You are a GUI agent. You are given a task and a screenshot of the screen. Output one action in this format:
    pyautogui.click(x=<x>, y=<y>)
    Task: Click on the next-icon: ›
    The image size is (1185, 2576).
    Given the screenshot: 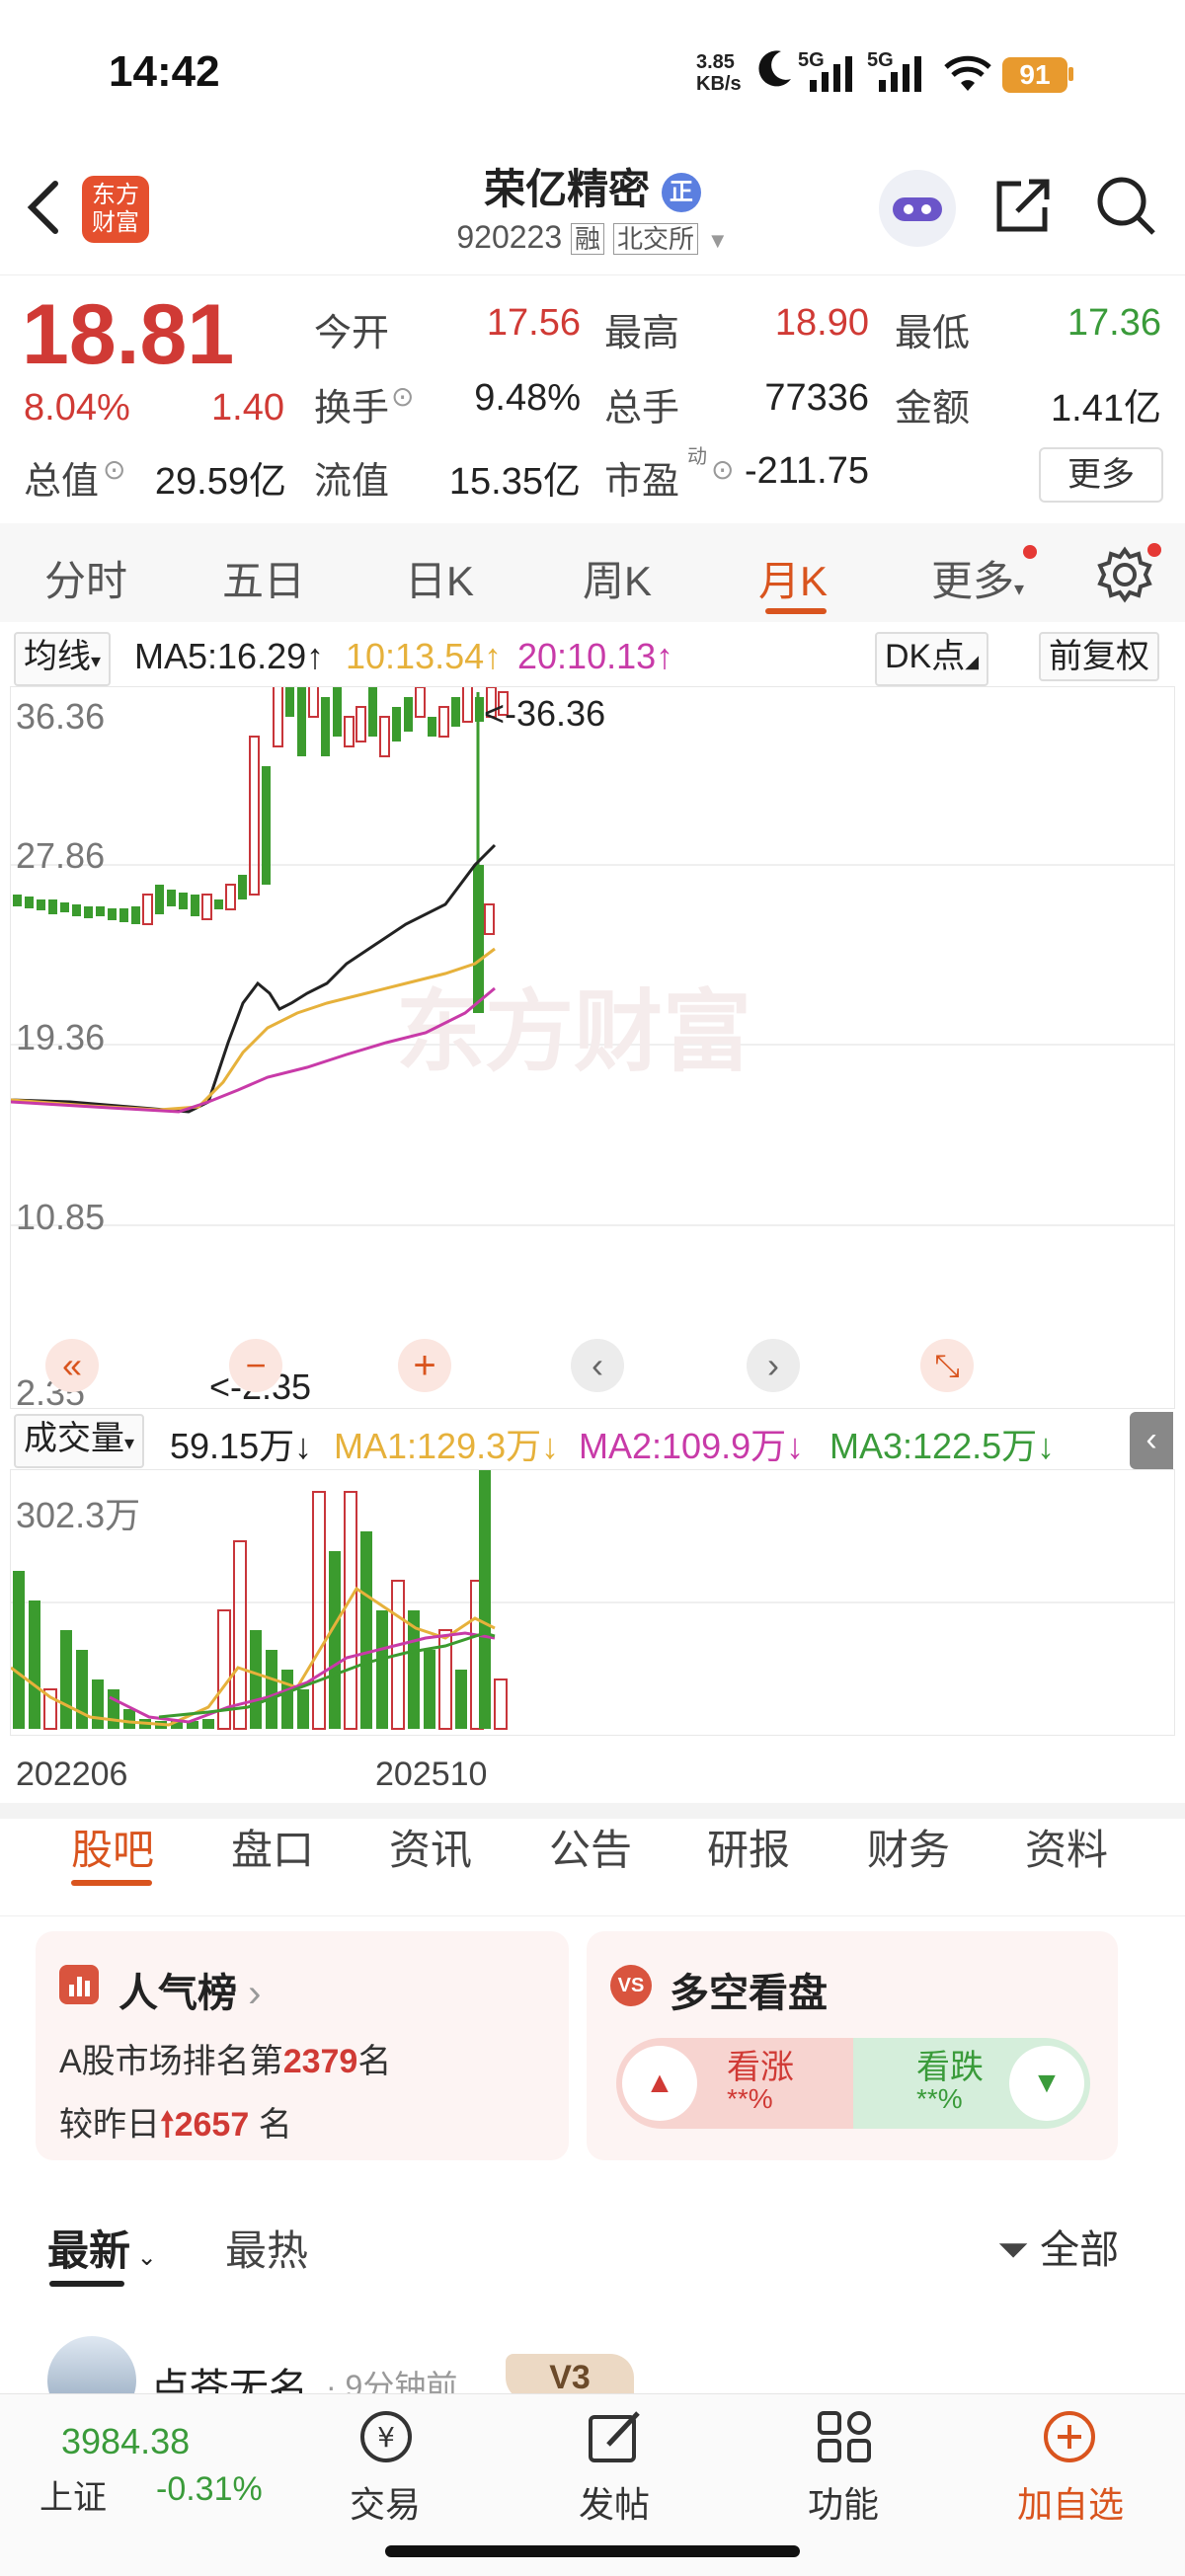 What is the action you would take?
    pyautogui.click(x=774, y=1365)
    